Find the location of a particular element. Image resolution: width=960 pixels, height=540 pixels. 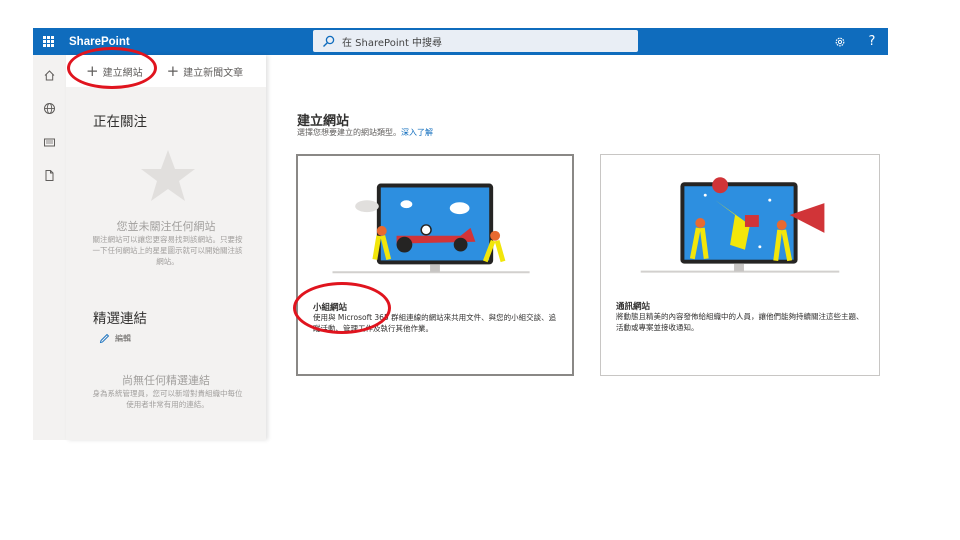

following-empty-title: 您並未關注任何網站 is located at coordinates (166, 226).